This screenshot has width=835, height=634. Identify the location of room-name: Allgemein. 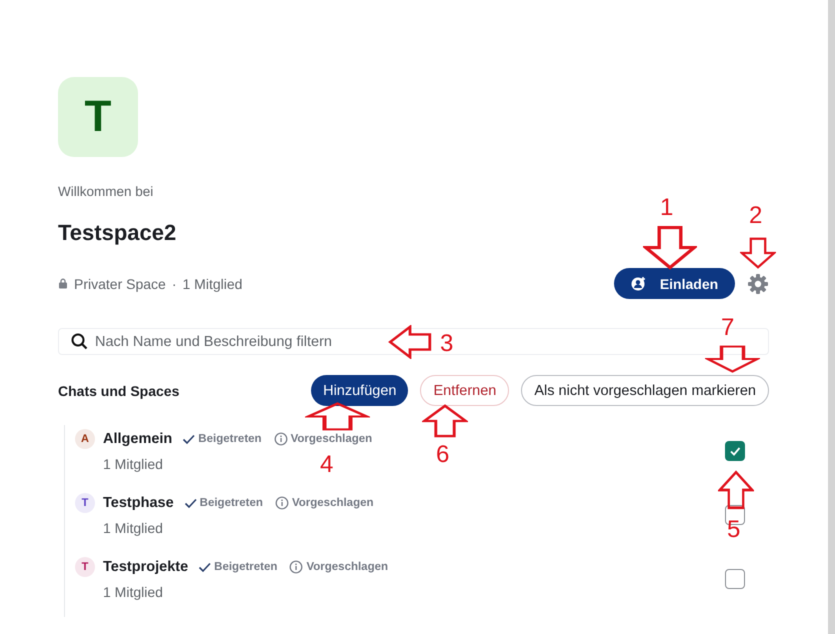
(137, 439).